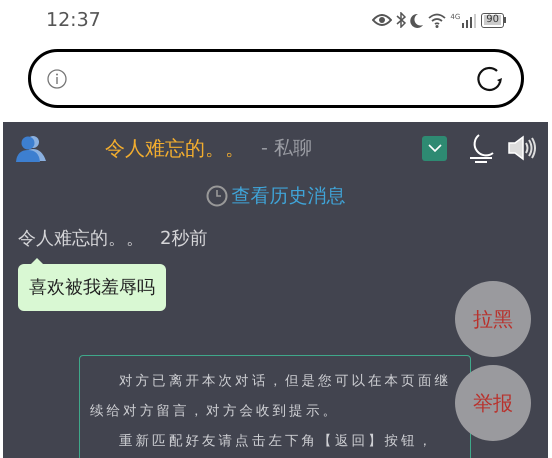  Describe the element at coordinates (492, 20) in the screenshot. I see `battery-level: 90` at that location.